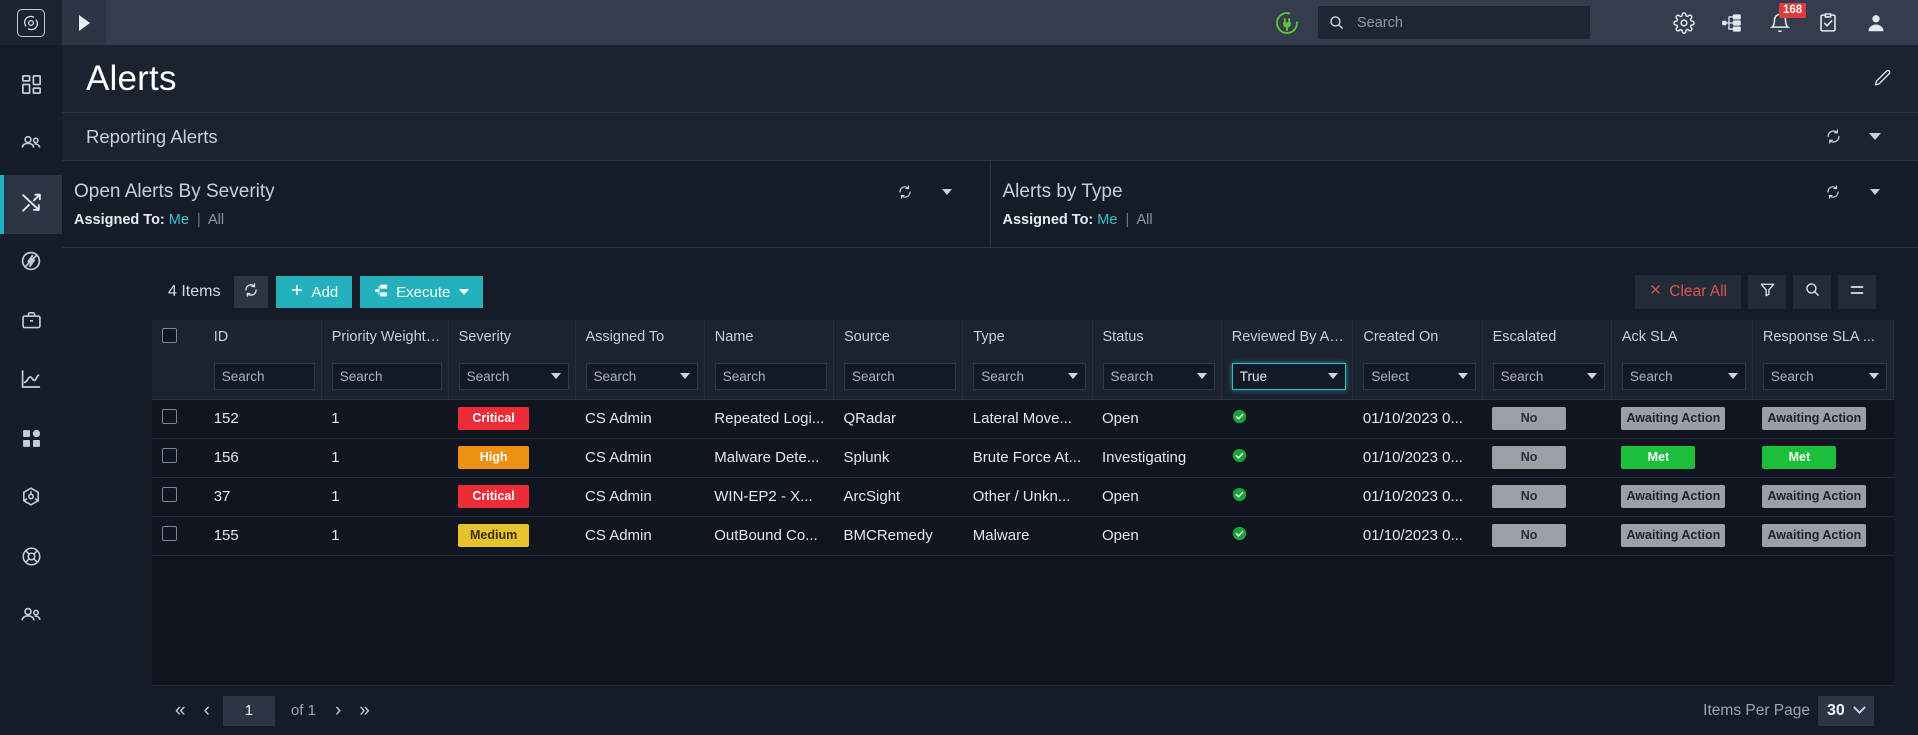 Image resolution: width=1918 pixels, height=735 pixels. Describe the element at coordinates (169, 335) in the screenshot. I see `select-all-checkbox` at that location.